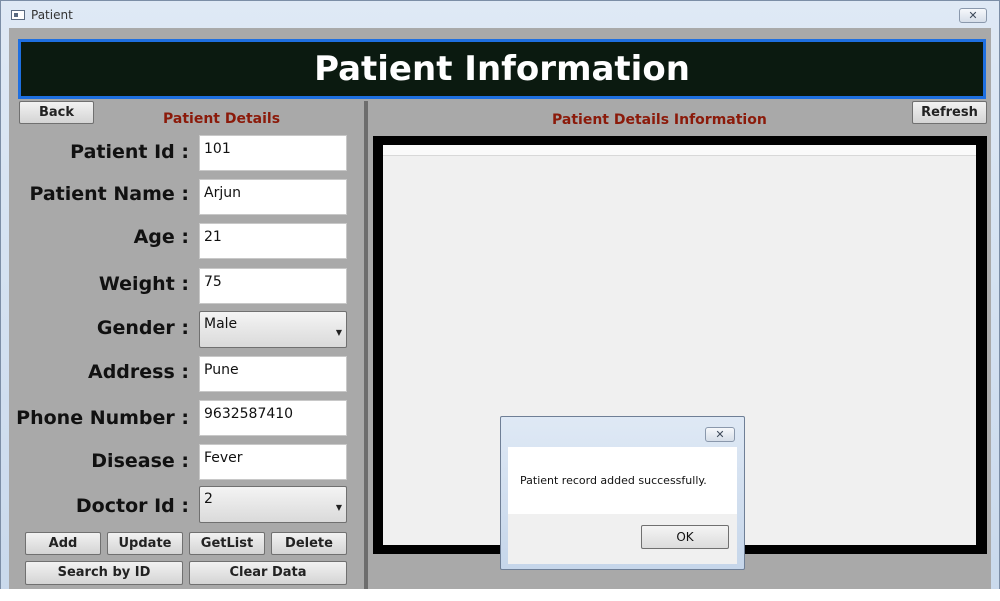 The height and width of the screenshot is (601, 1000). I want to click on disease-field: Fever, so click(273, 462).